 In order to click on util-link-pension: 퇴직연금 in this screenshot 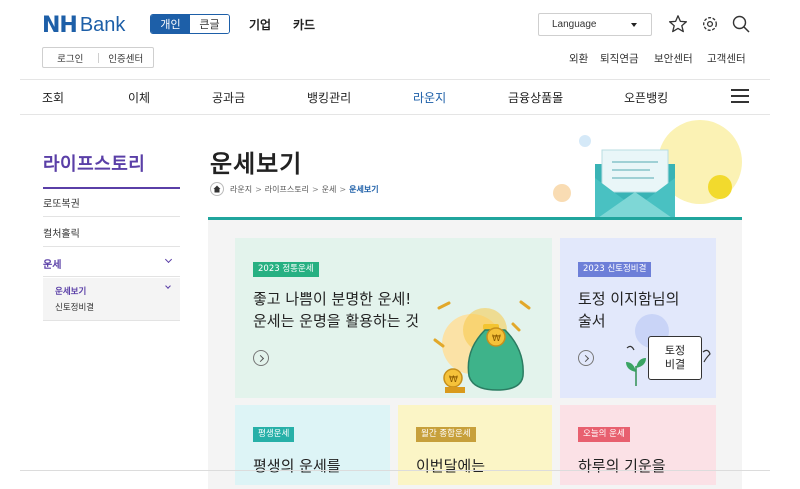, I will do `click(619, 58)`.